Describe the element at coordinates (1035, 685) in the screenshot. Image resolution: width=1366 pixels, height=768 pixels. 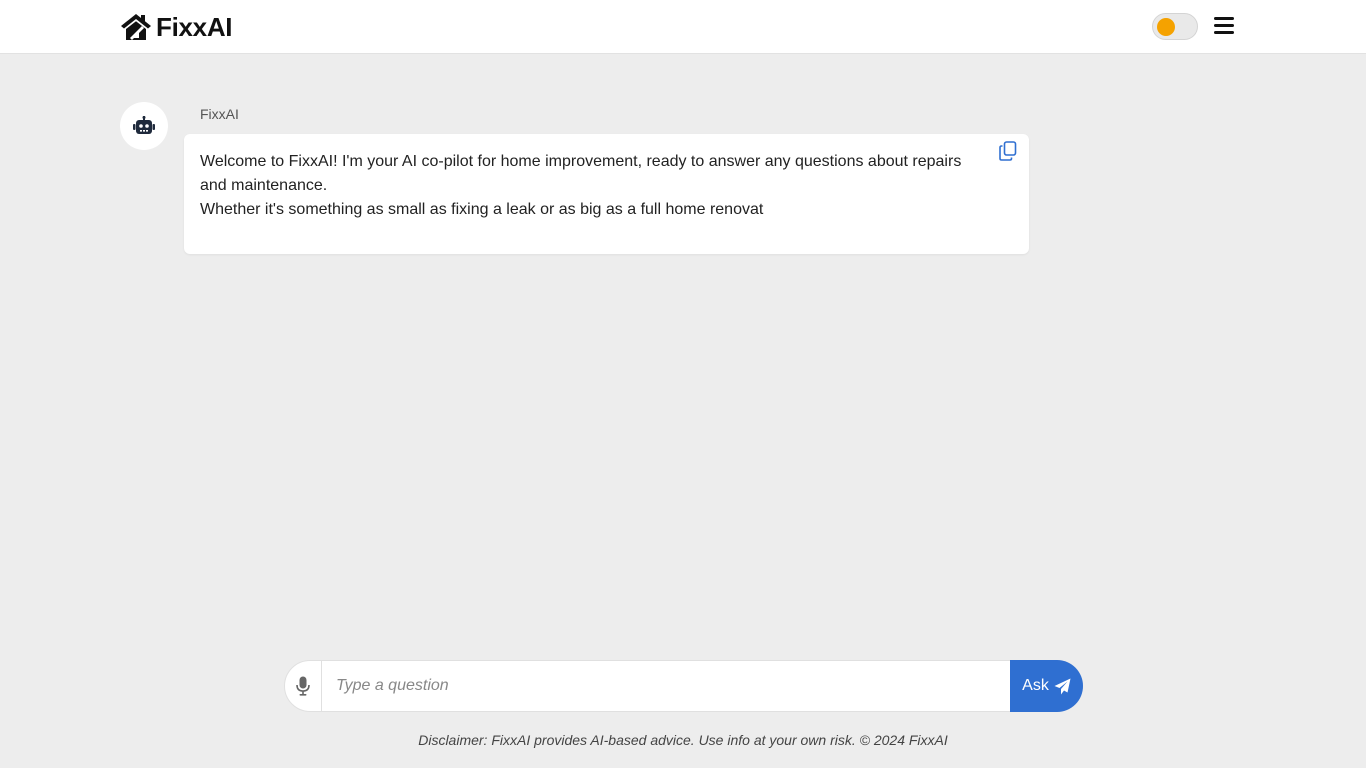
I see `ask-button-label: Ask` at that location.